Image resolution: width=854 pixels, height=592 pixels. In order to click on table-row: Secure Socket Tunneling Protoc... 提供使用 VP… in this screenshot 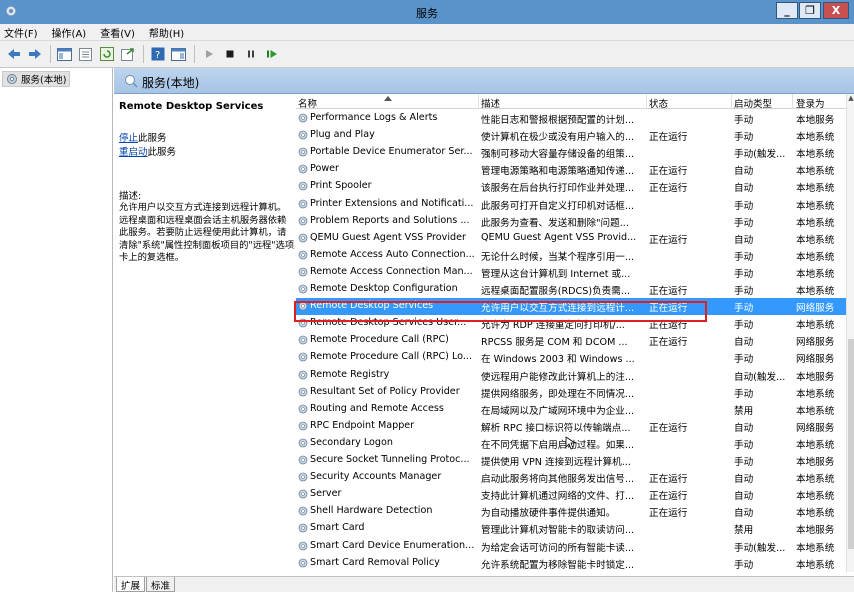, I will do `click(571, 460)`.